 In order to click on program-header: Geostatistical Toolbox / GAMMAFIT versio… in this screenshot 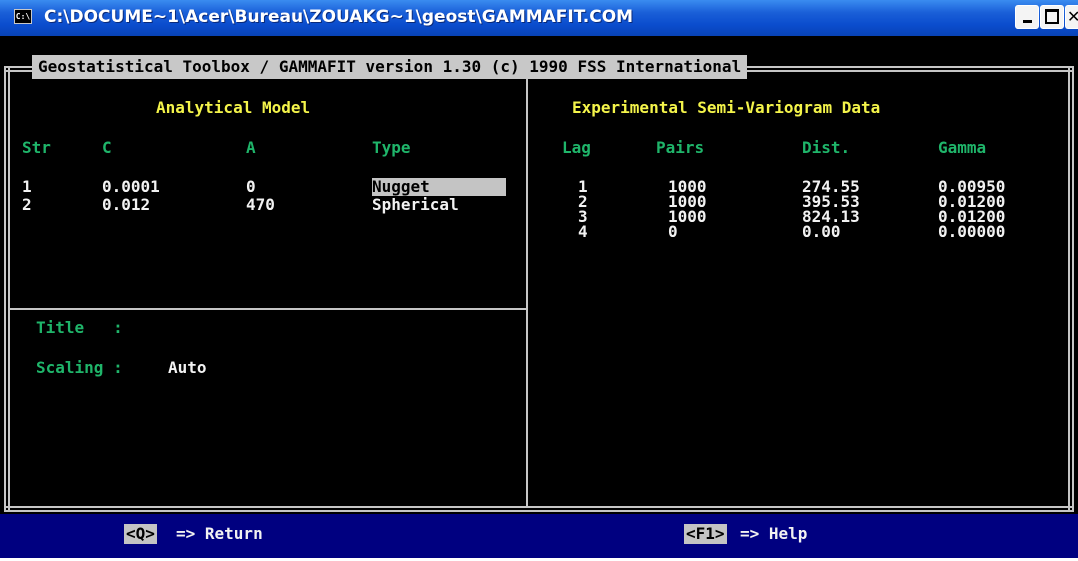, I will do `click(390, 67)`.